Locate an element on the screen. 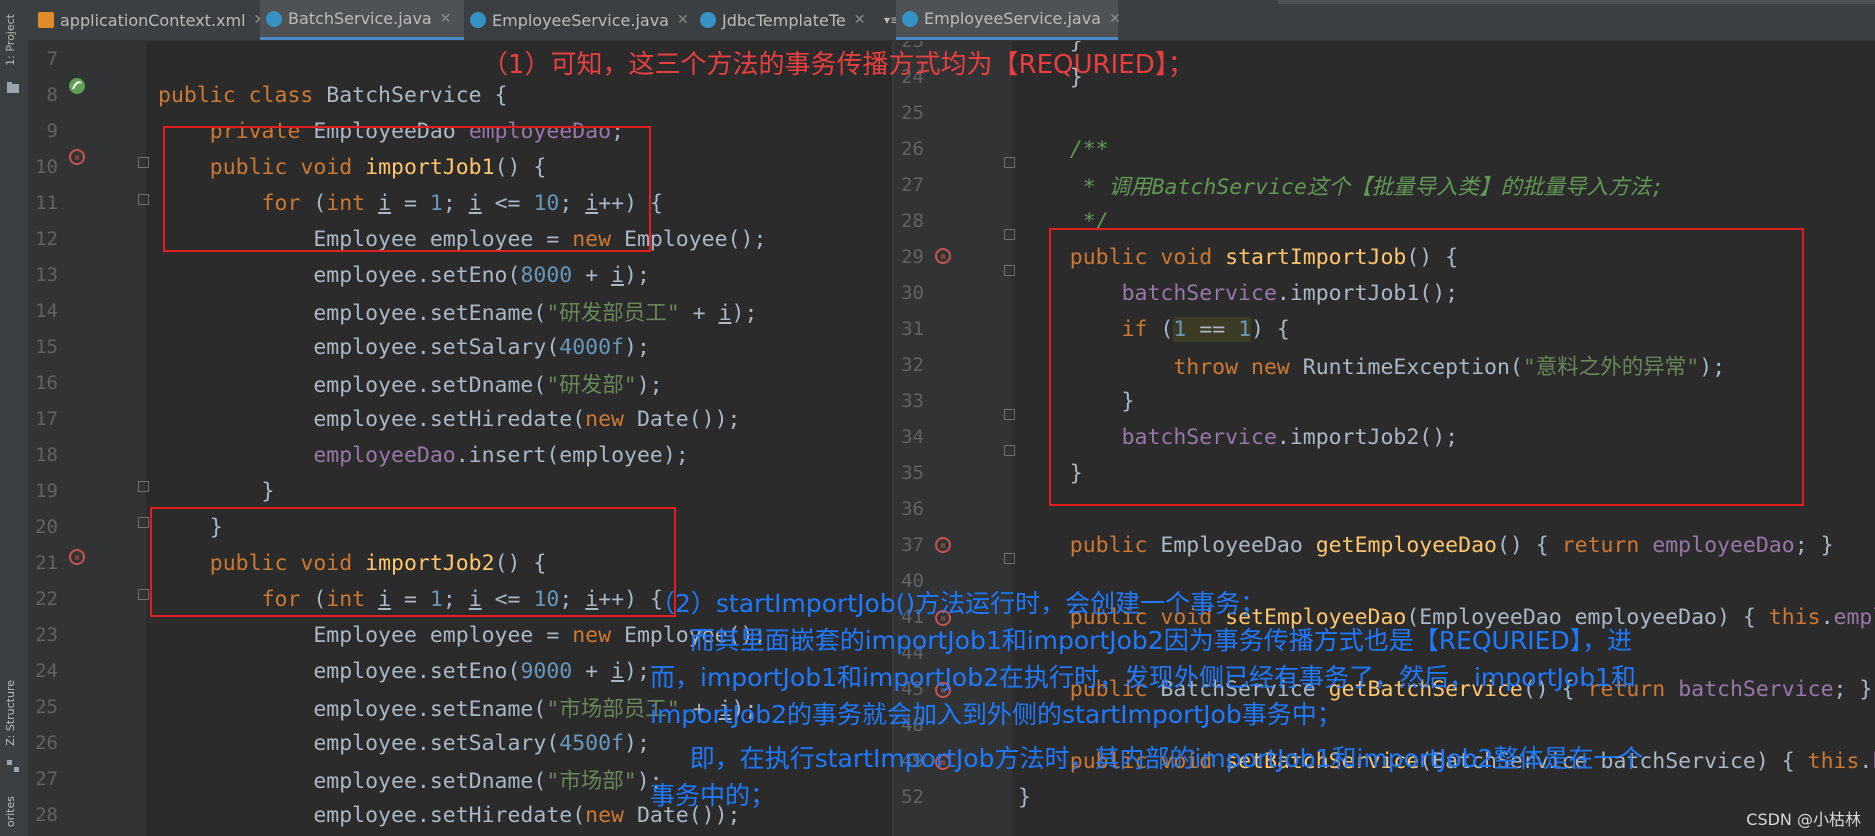 The height and width of the screenshot is (836, 1875). project-tool-window-button: 1: Project is located at coordinates (10, 40).